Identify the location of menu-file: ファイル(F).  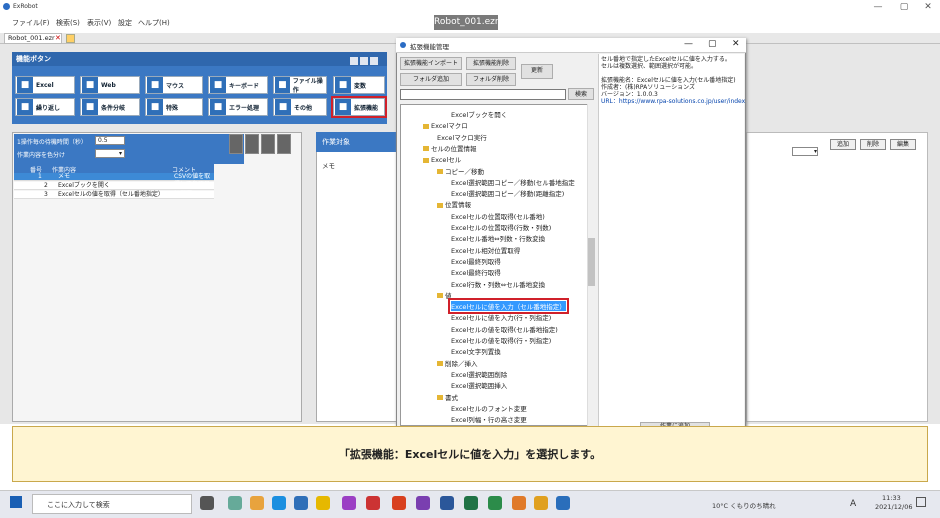
(31, 23).